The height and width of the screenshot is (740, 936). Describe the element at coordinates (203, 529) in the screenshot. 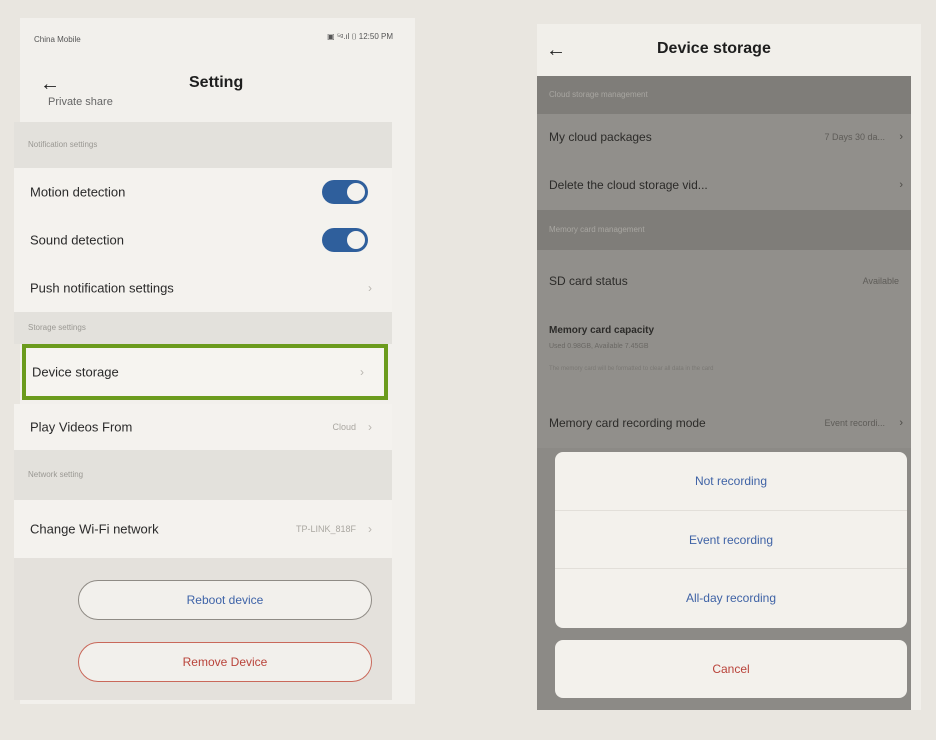

I see `change-wifi-row: Change Wi-Fi network TP-LINK_818F ›` at that location.